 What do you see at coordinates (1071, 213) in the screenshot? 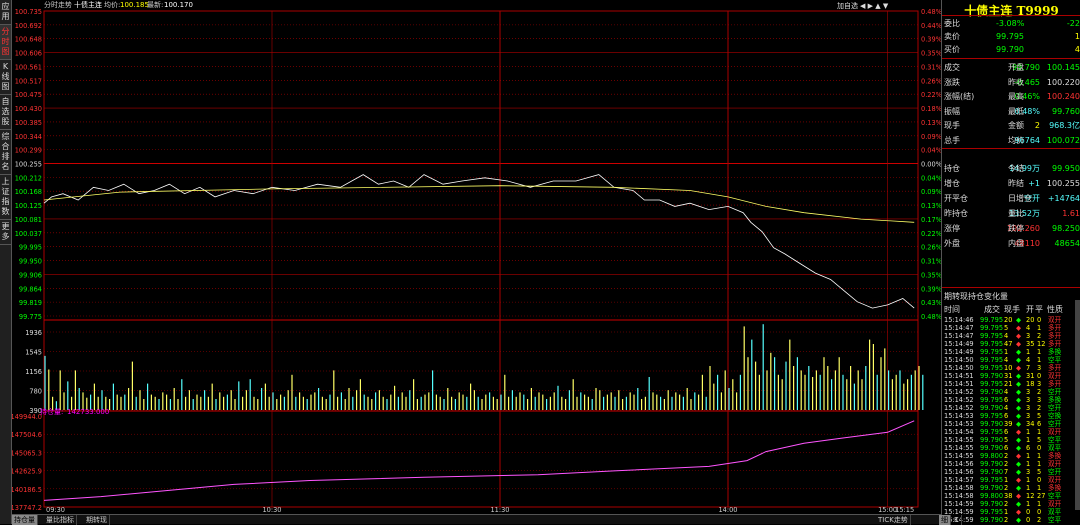
I see `quote2-row-cell: 1.61` at bounding box center [1071, 213].